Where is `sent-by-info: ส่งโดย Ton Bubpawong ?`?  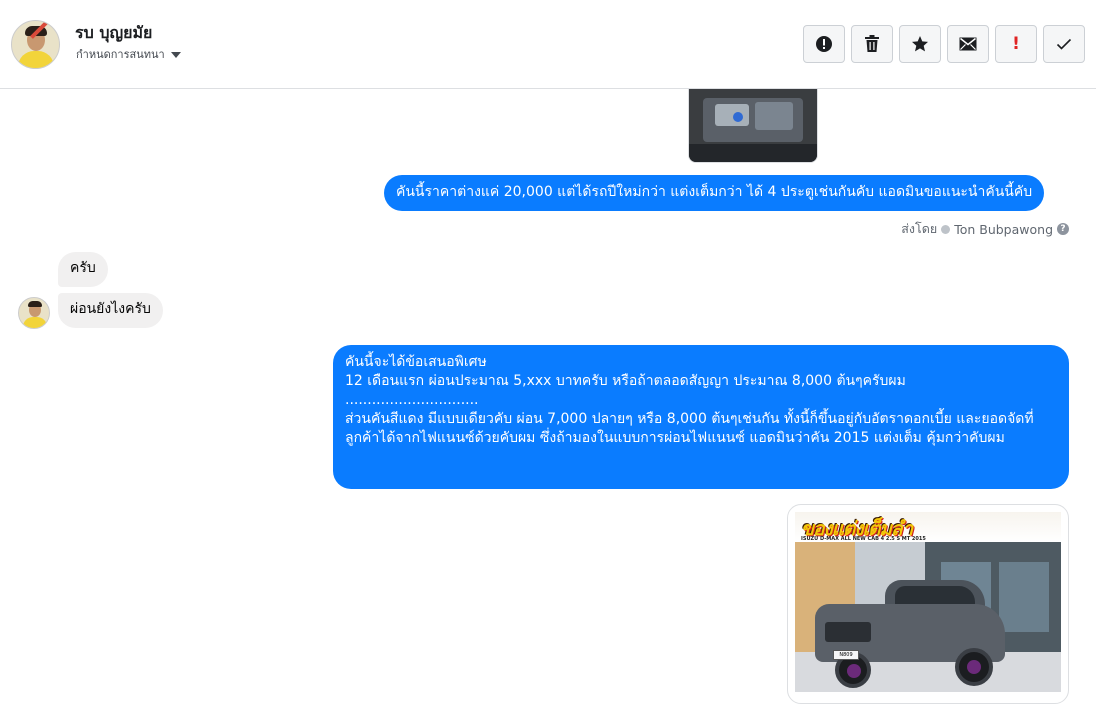
sent-by-info: ส่งโดย Ton Bubpawong ? is located at coordinates (985, 229).